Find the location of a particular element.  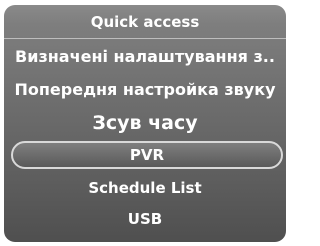

menu-title: Quick access is located at coordinates (145, 22).